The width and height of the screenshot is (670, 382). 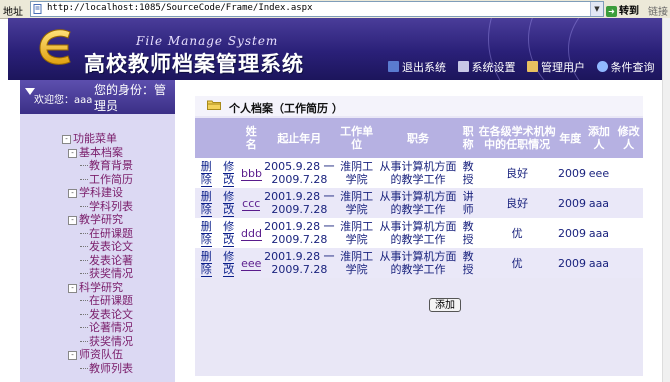 I want to click on tree-leaf-item: 发表论著, so click(x=97, y=261).